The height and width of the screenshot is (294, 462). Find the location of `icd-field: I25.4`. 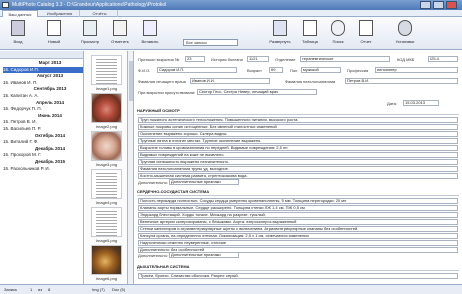

icd-field: I25.4 is located at coordinates (443, 59).